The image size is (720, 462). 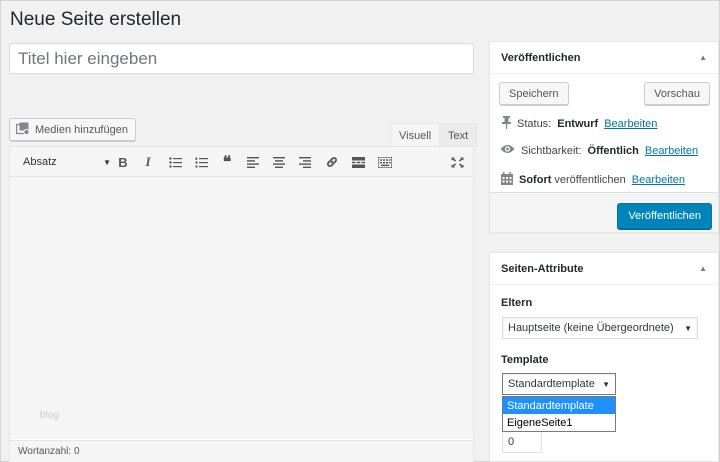 I want to click on pin-icon, so click(x=506, y=124).